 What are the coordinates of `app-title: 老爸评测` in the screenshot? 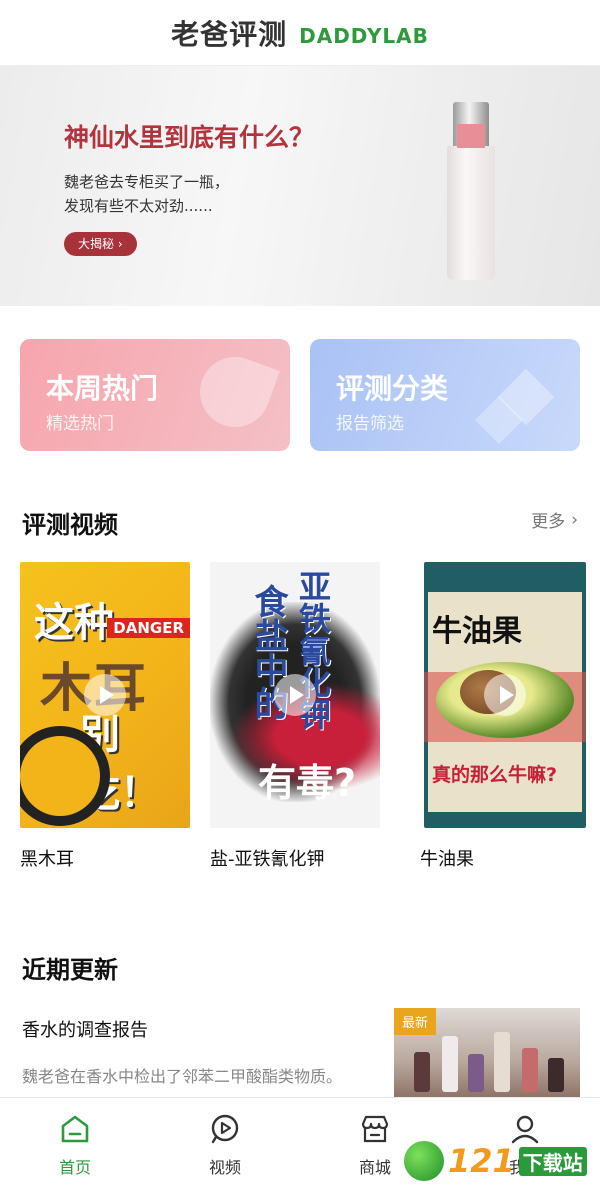 It's located at (229, 34).